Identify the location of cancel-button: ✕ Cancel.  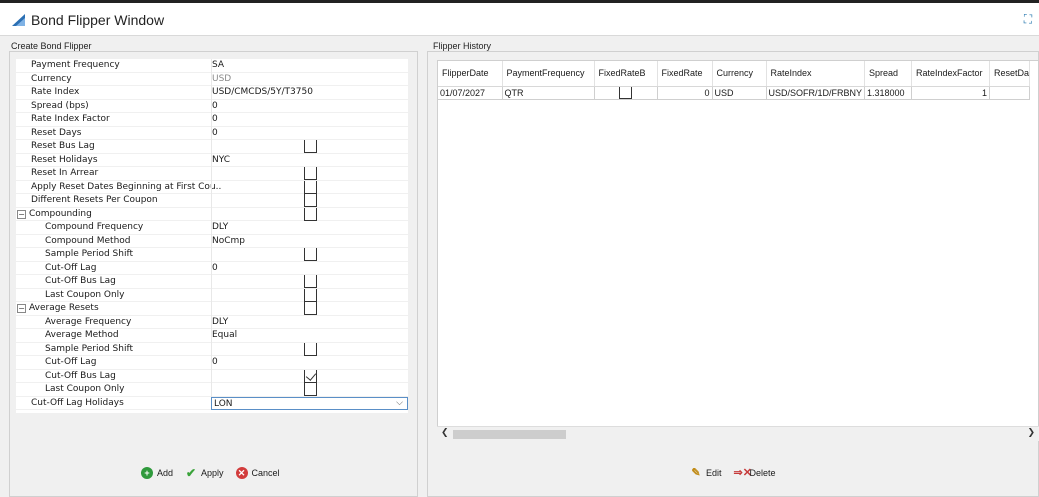
(257, 473).